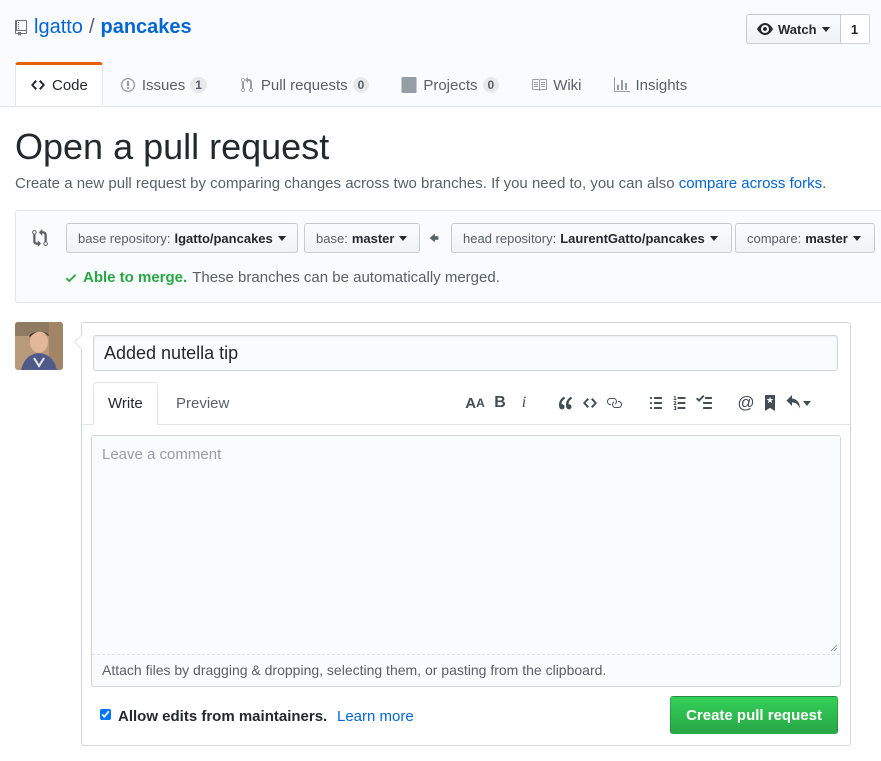 Image resolution: width=881 pixels, height=761 pixels. What do you see at coordinates (198, 85) in the screenshot?
I see `issues-count-badge: 1` at bounding box center [198, 85].